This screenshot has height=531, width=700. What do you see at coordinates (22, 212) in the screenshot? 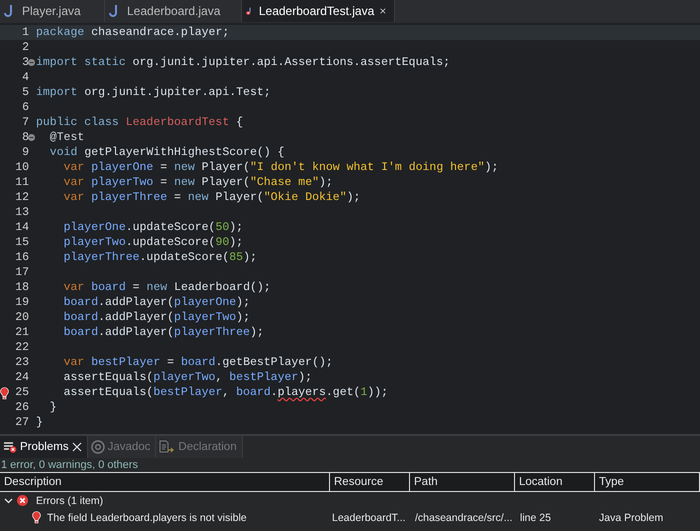
I see `line-number: 13` at bounding box center [22, 212].